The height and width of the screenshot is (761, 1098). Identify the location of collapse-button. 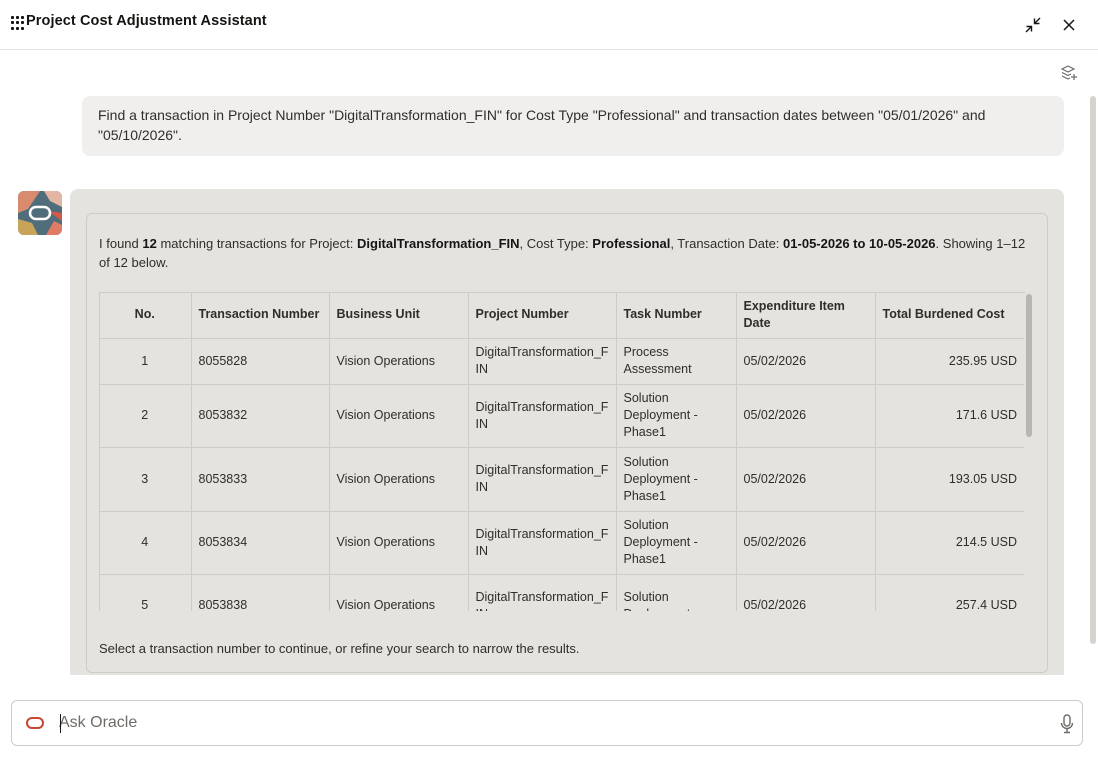
(1033, 25).